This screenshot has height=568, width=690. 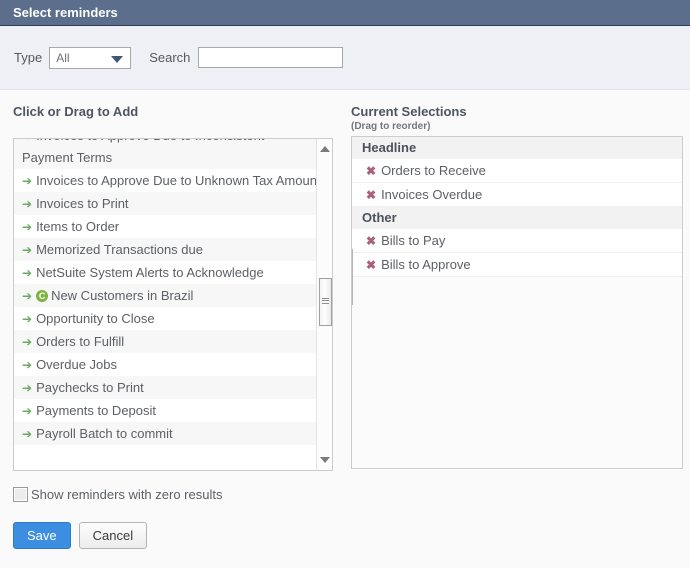 I want to click on selection-label: Bills to Pay, so click(x=413, y=240).